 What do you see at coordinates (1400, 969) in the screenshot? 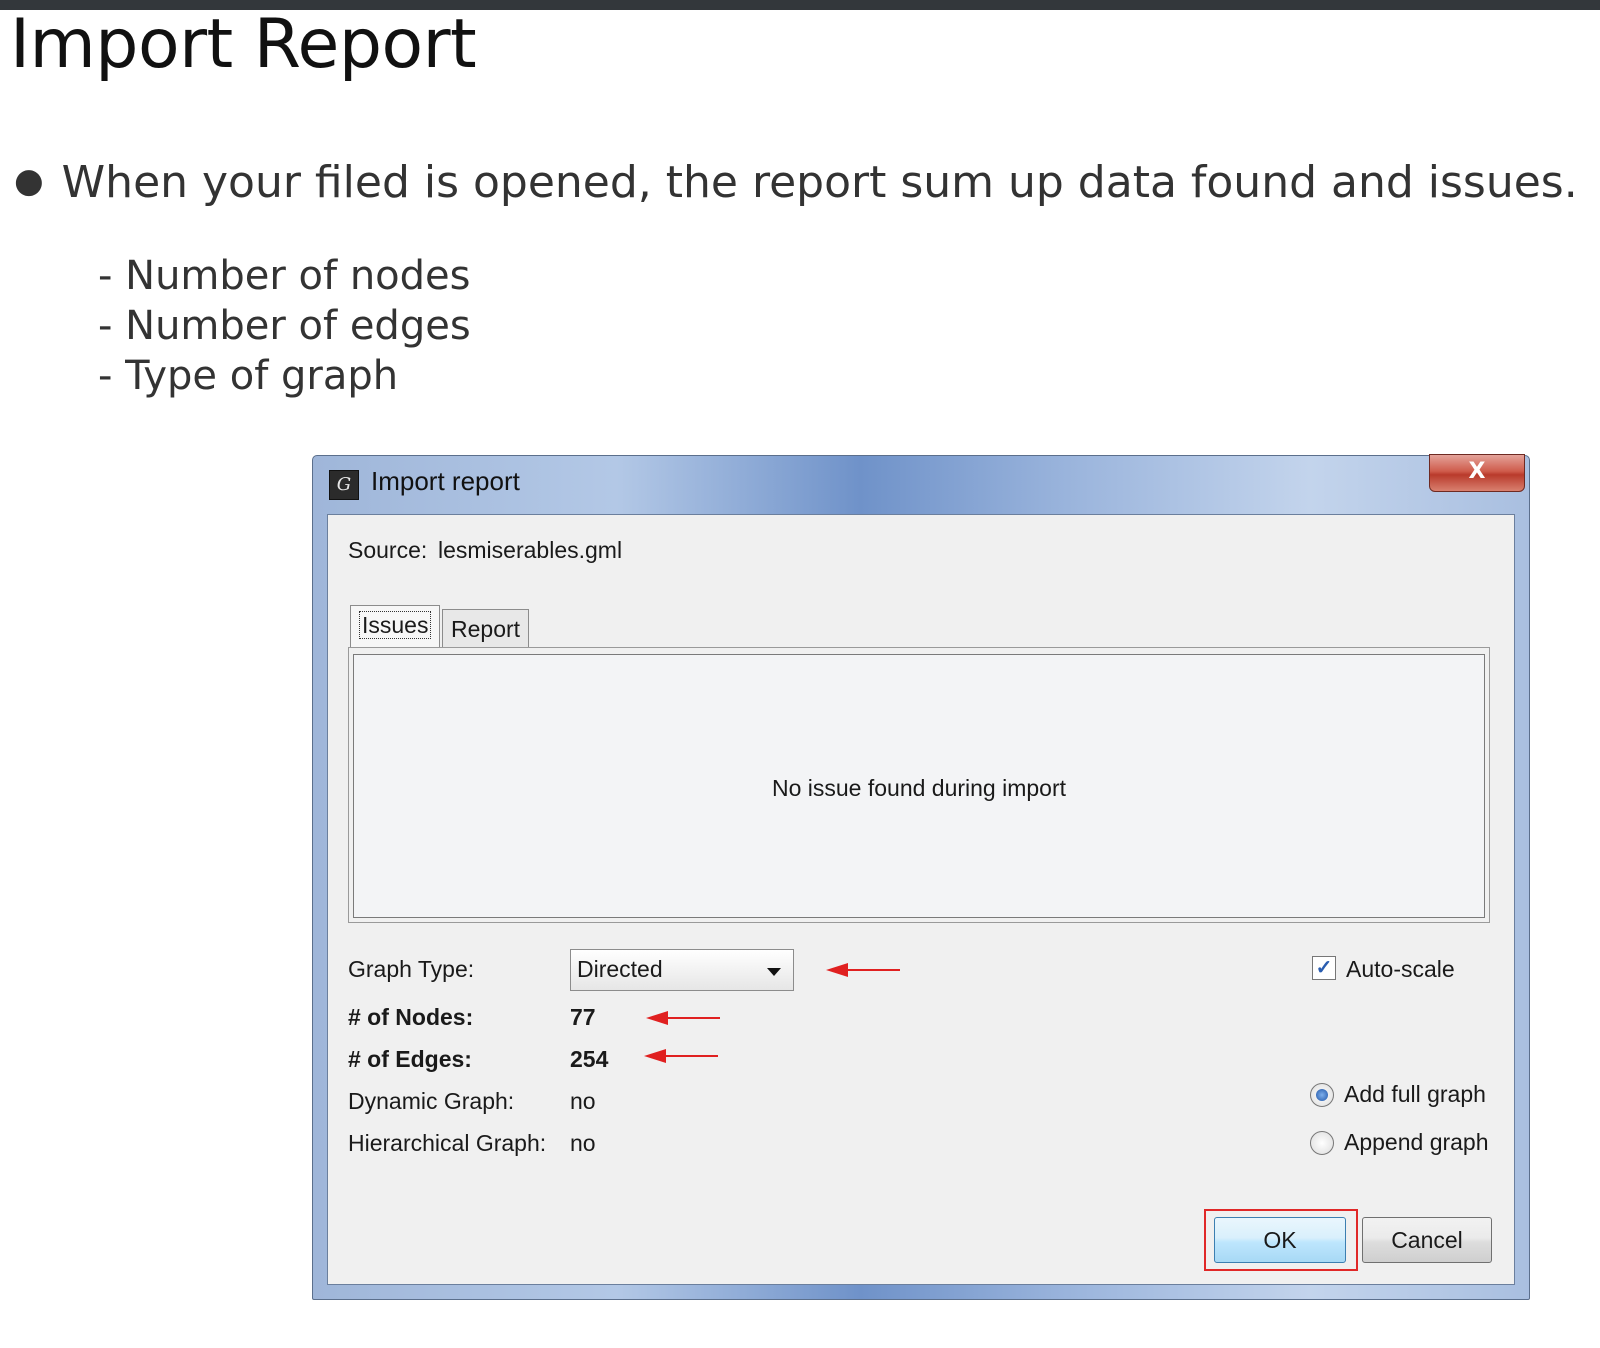
I see `auto-scale-label: Auto-scale` at bounding box center [1400, 969].